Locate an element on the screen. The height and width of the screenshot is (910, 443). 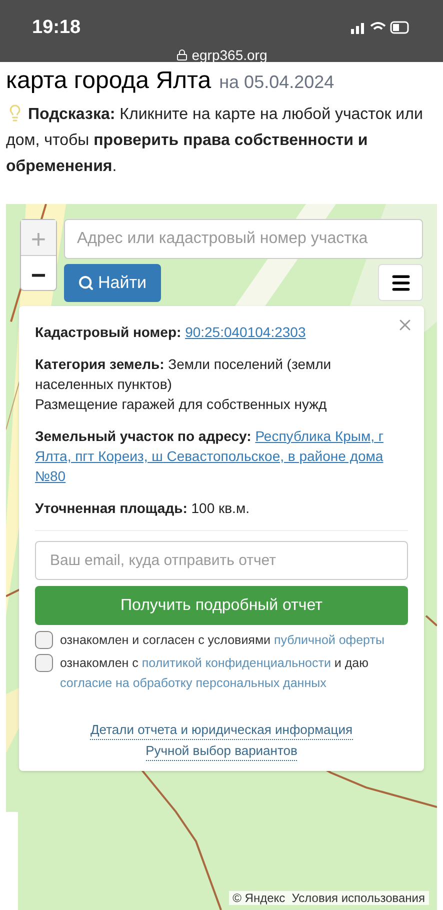
map-attribution: © Яндекс Условия использования is located at coordinates (328, 898).